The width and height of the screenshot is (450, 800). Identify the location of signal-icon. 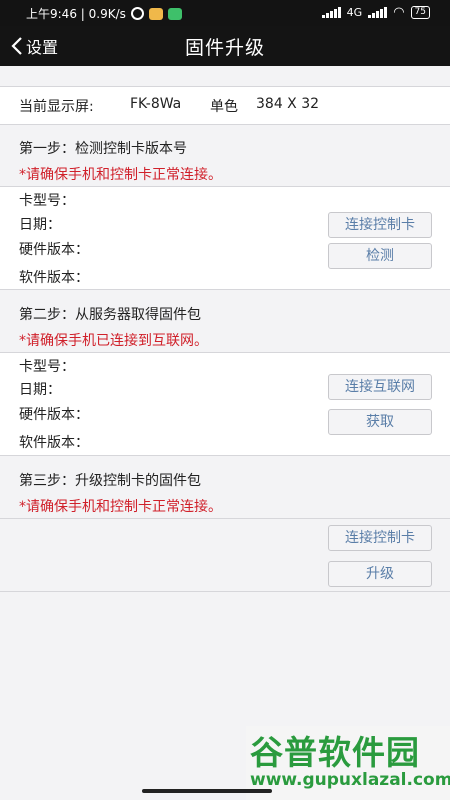
(331, 12).